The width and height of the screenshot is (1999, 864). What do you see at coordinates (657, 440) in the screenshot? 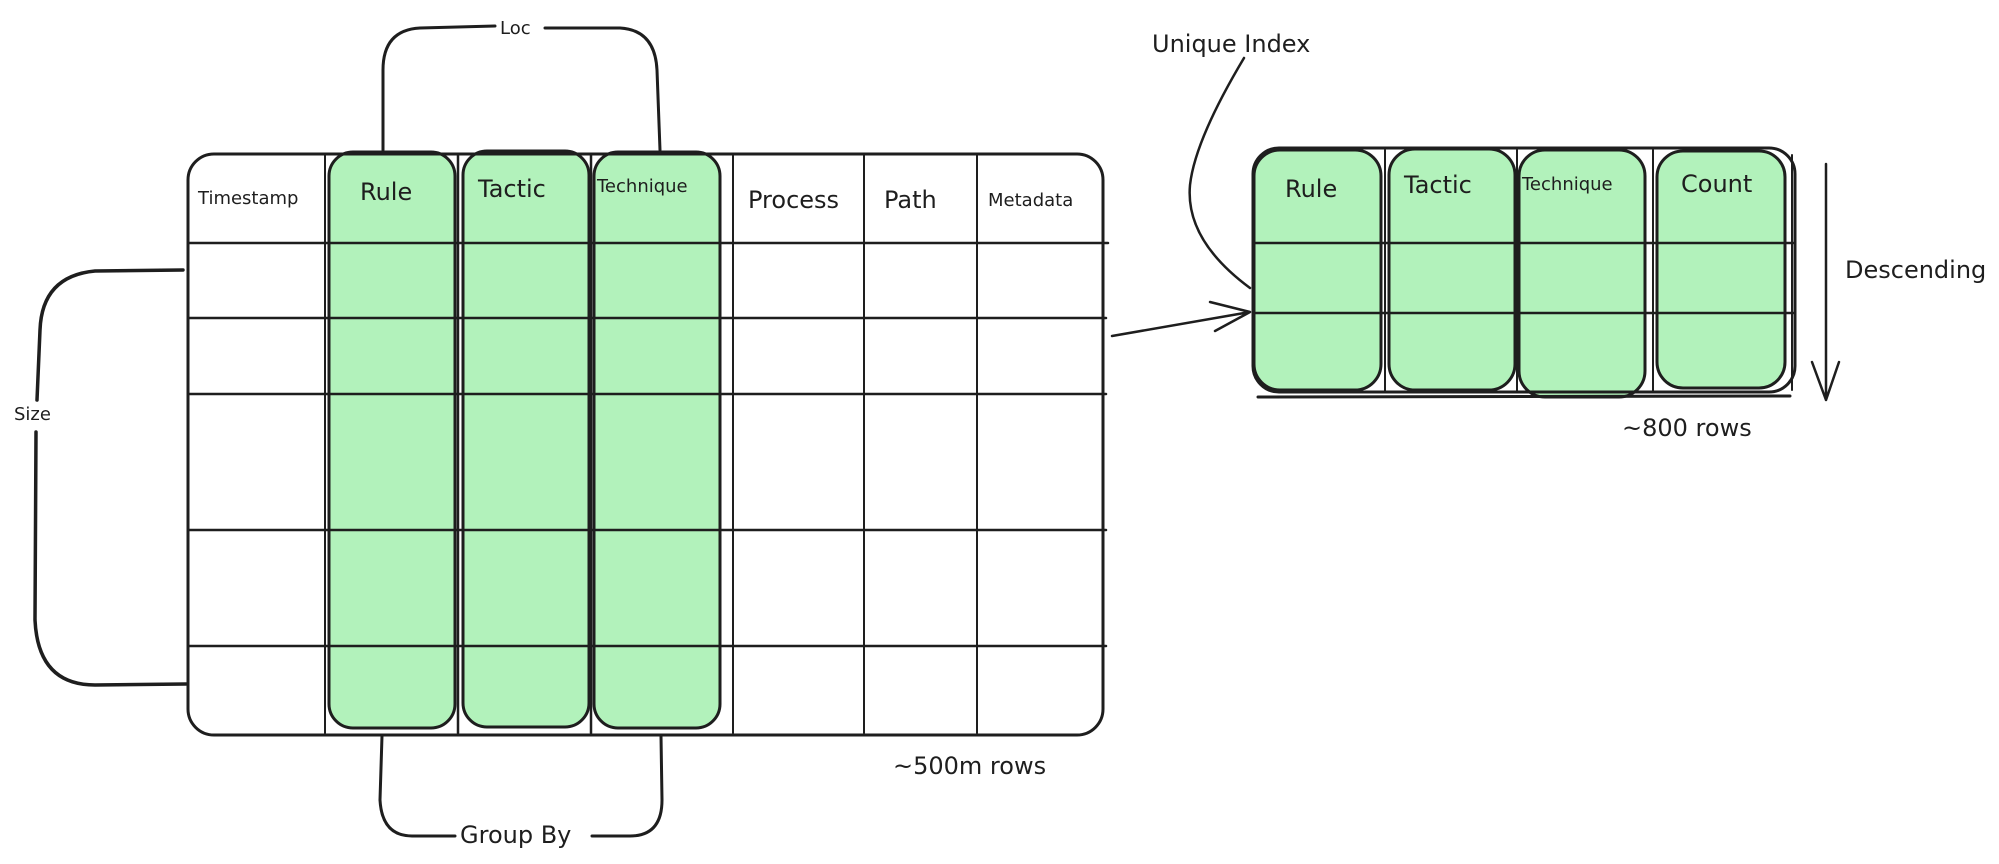
I see `source-col-technique-highlight` at bounding box center [657, 440].